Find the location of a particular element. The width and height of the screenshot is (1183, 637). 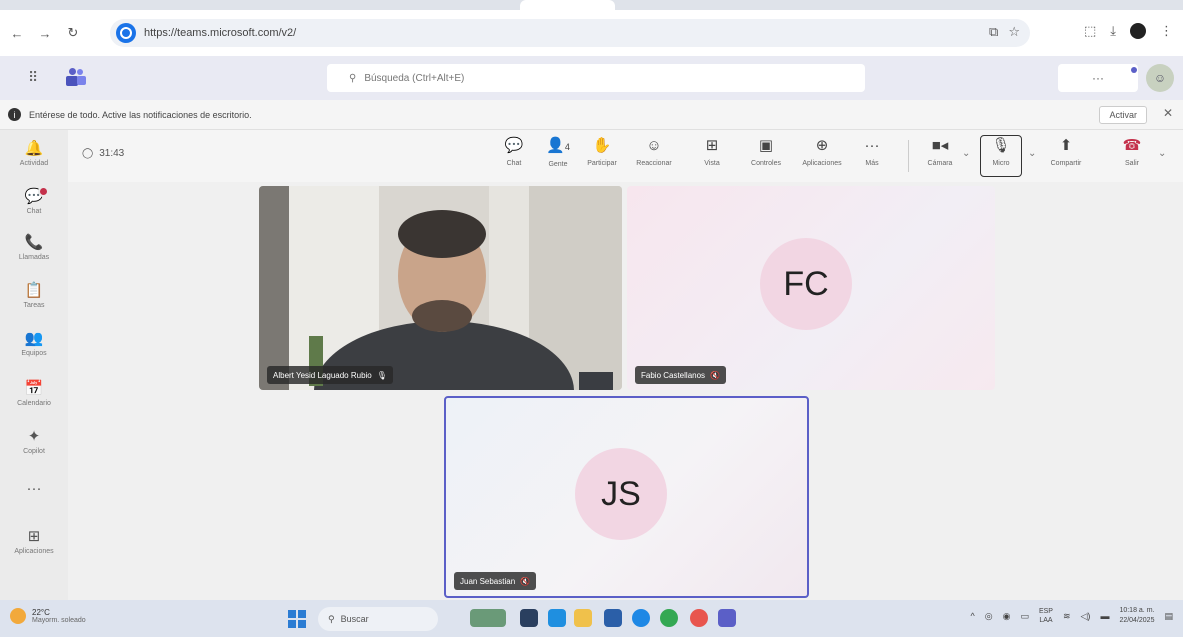

rail-item-more: ··· is located at coordinates (34, 489).